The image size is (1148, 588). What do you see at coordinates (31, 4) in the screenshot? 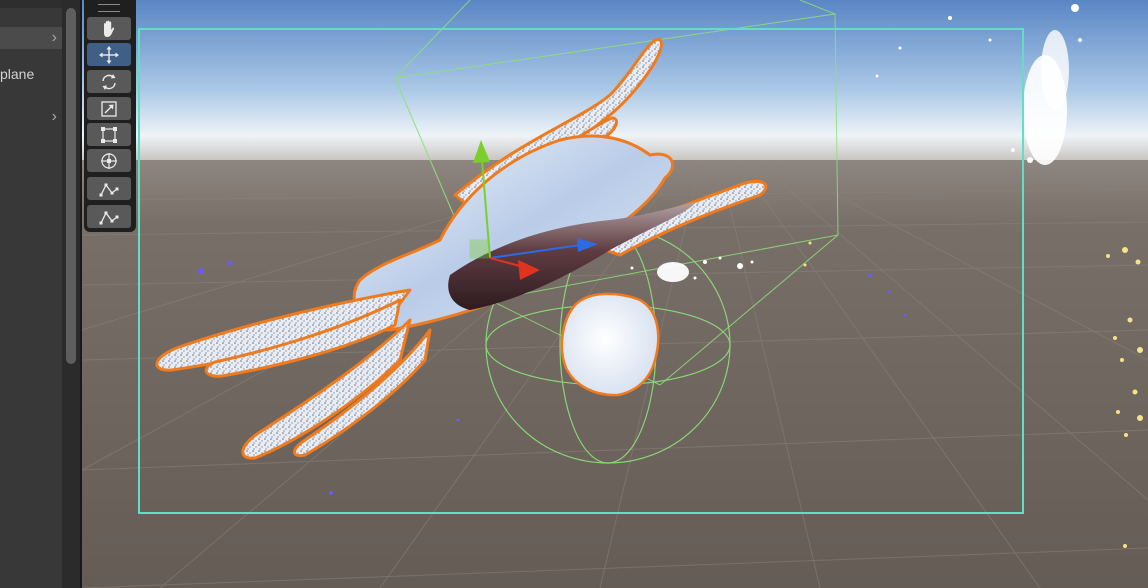
I see `hierarchy-top-strip` at bounding box center [31, 4].